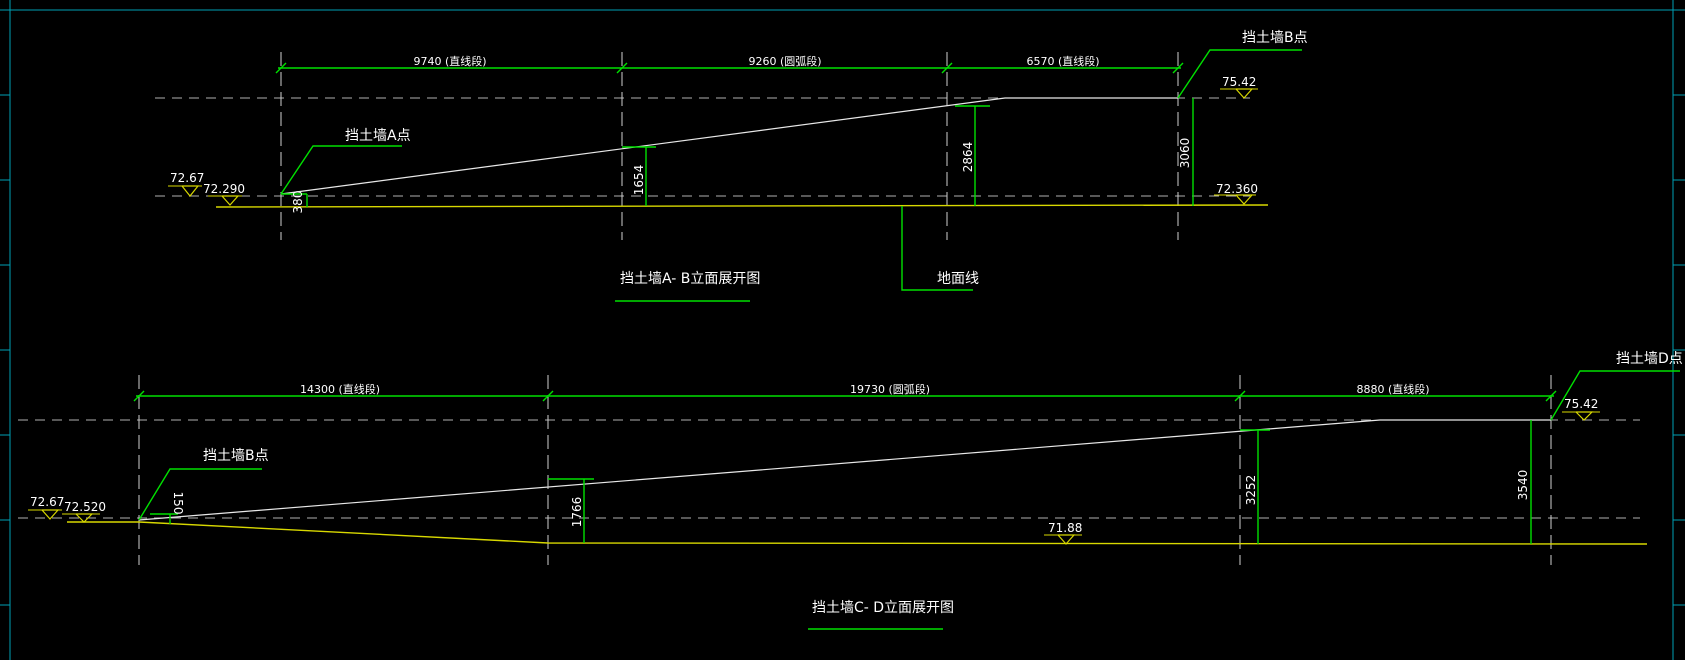  Describe the element at coordinates (639, 180) in the screenshot. I see `ab-height-1654: 1654` at that location.